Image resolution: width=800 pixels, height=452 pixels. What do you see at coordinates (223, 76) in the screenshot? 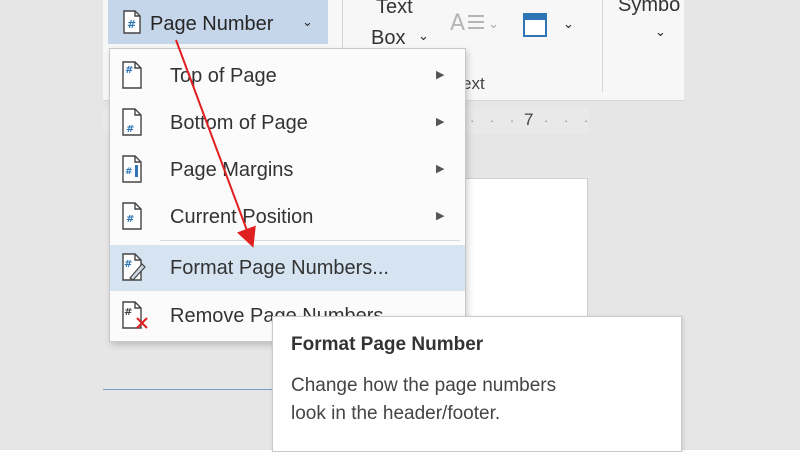
I see `menu-item-label: Top of Page` at bounding box center [223, 76].